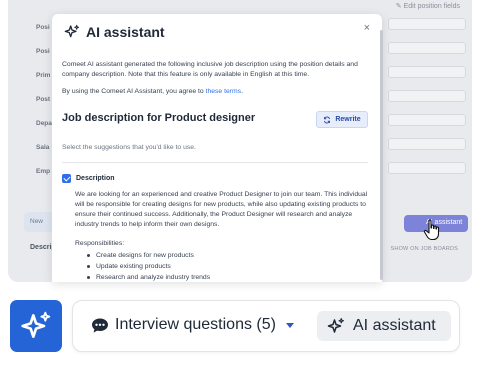 The height and width of the screenshot is (375, 500). What do you see at coordinates (148, 277) in the screenshot?
I see `list-item: Research and analyze industry trends` at bounding box center [148, 277].